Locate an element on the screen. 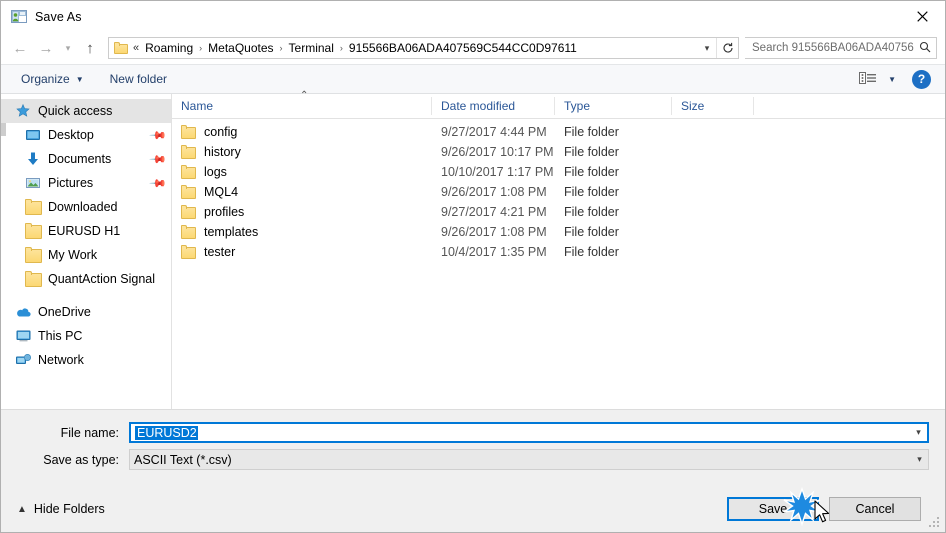 The width and height of the screenshot is (946, 533). sidebar-item-desktop: Desktop 📌 is located at coordinates (86, 135).